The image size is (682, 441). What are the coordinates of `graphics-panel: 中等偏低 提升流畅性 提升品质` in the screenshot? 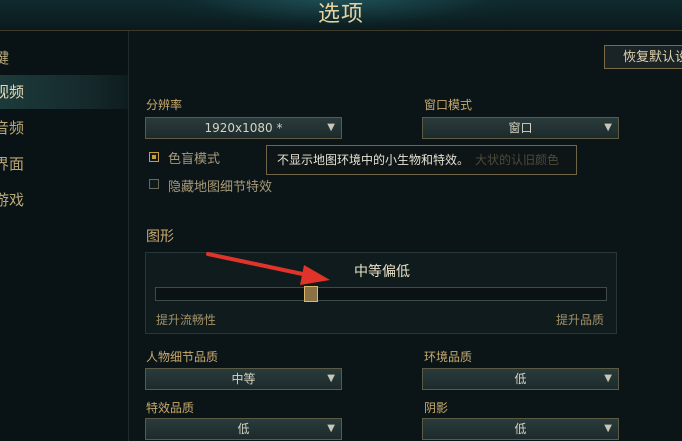 It's located at (381, 293).